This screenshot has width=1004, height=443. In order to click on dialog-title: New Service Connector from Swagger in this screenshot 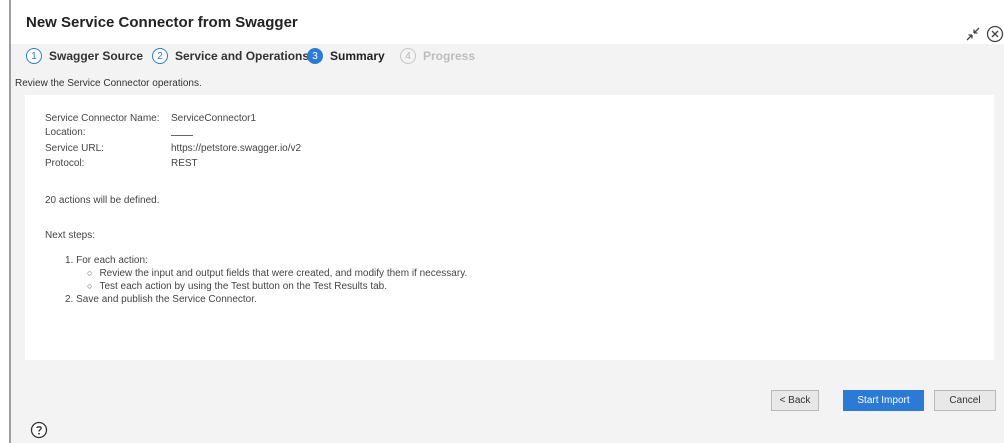, I will do `click(162, 22)`.